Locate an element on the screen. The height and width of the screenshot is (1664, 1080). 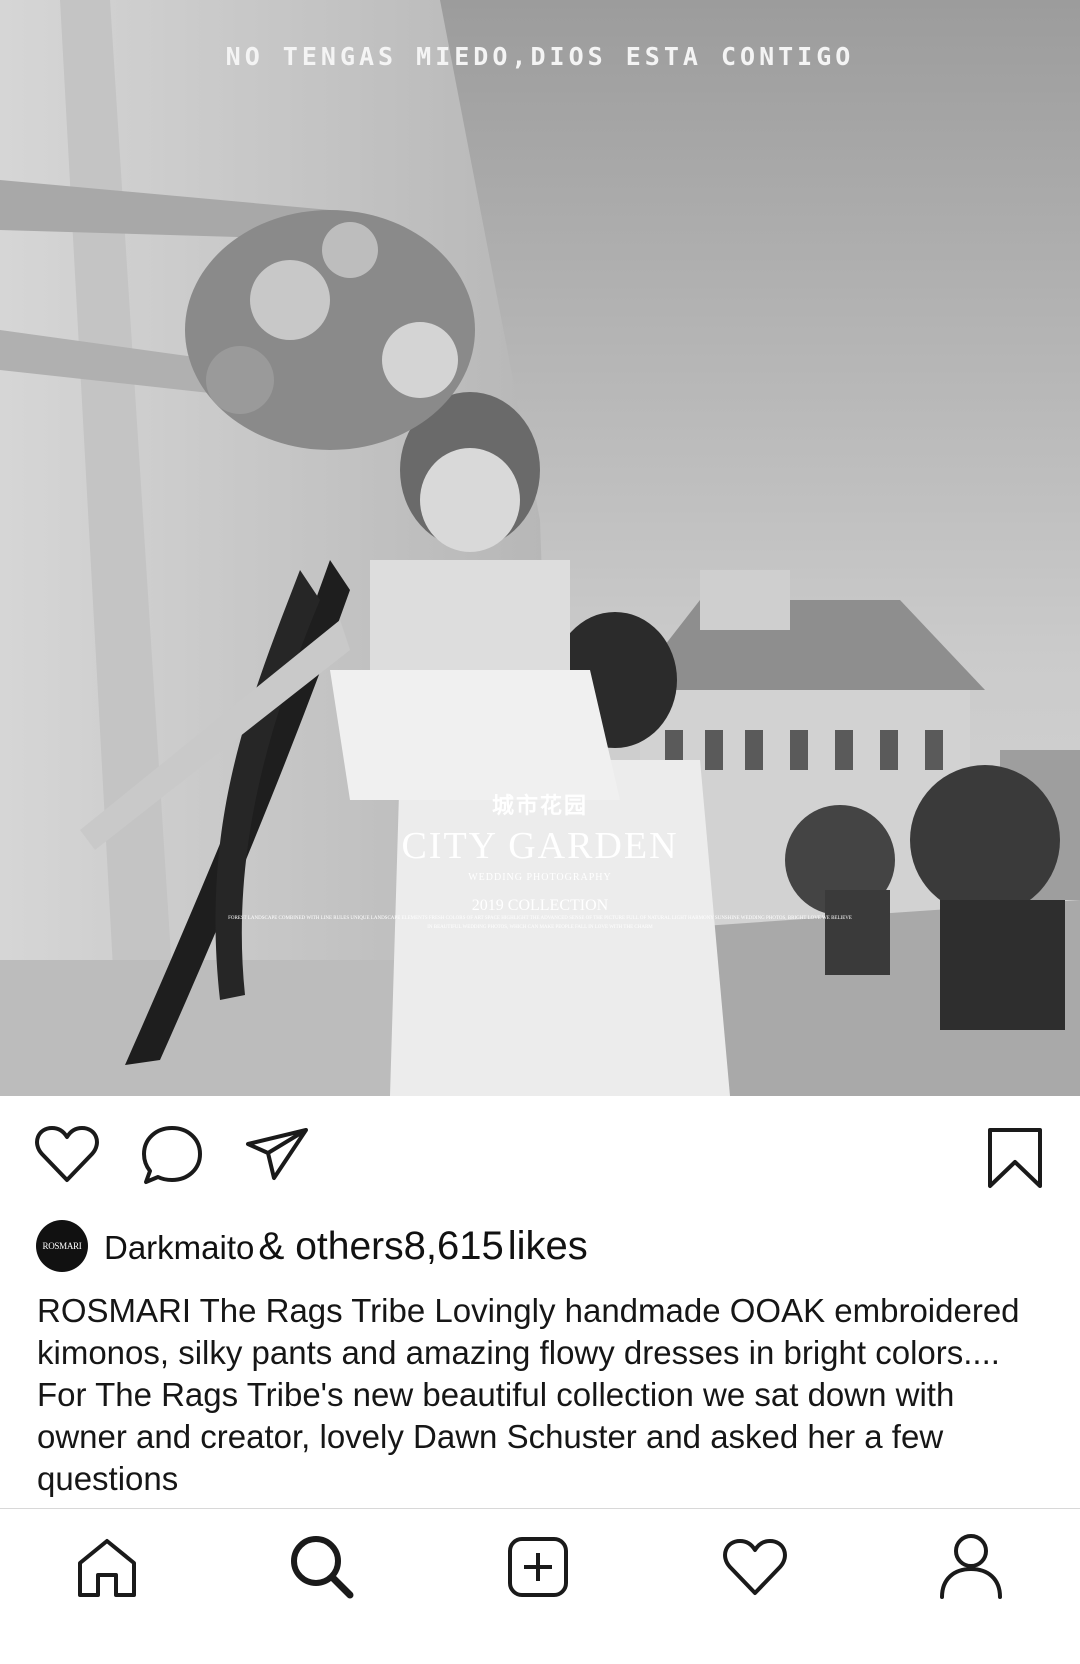
activity-icon is located at coordinates (755, 1567).